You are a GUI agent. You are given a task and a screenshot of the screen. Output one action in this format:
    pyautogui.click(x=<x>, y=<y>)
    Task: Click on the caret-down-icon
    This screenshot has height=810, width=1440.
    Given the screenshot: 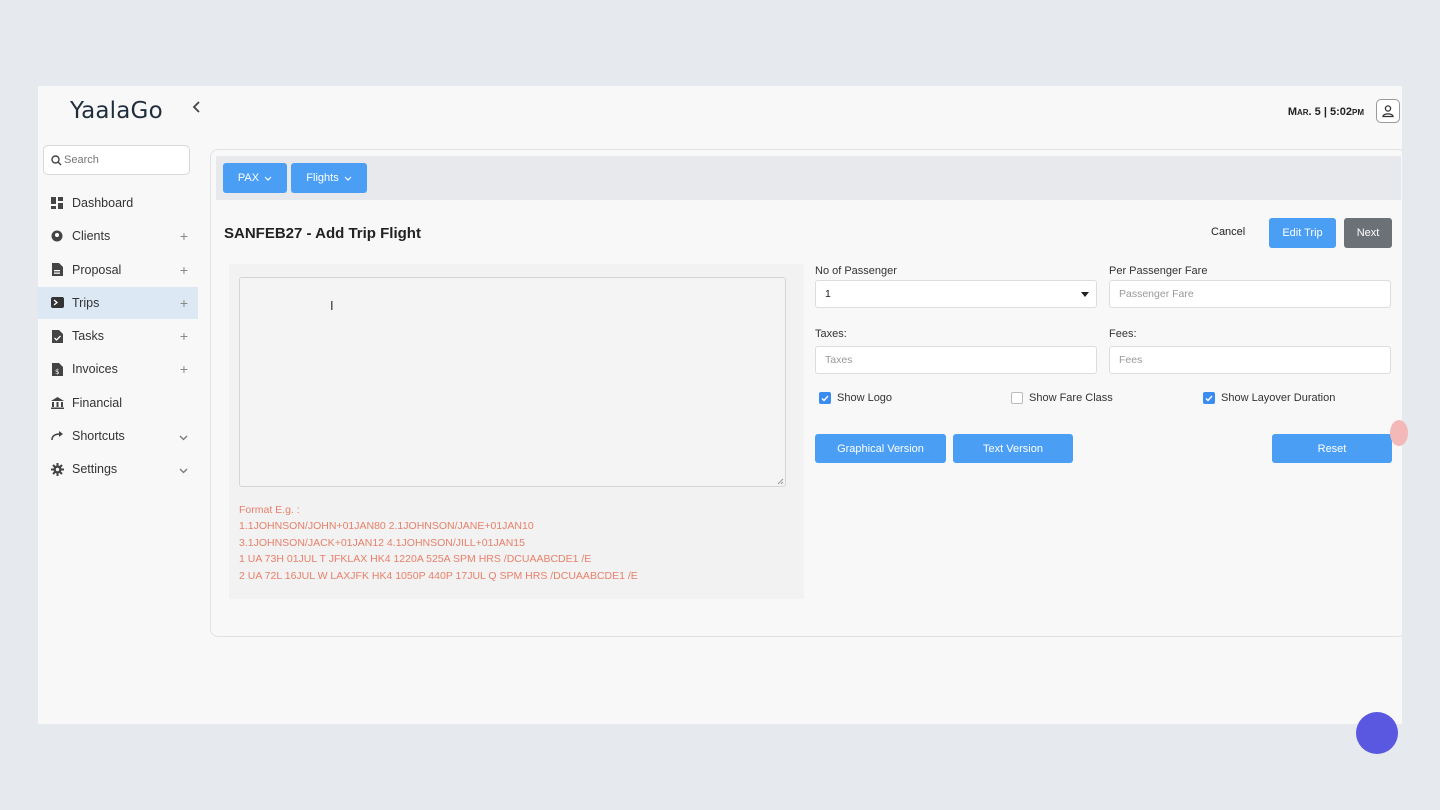 What is the action you would take?
    pyautogui.click(x=1085, y=294)
    